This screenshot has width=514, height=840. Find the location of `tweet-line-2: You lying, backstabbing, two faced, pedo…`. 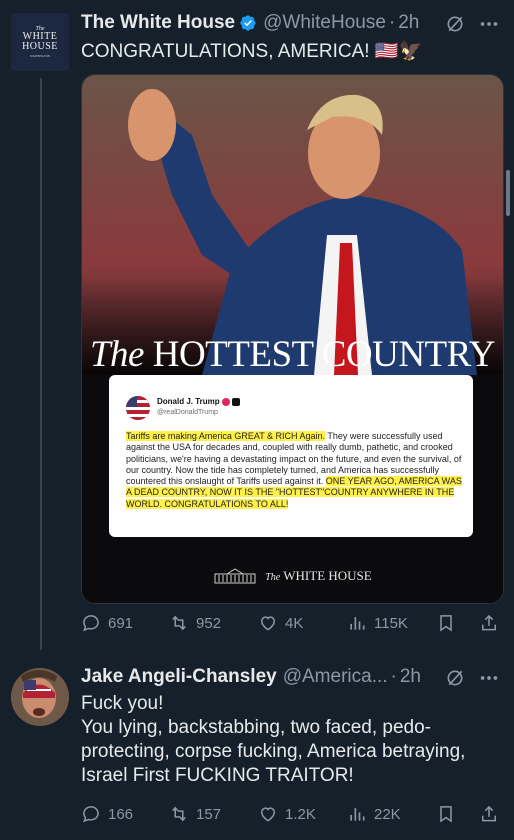

tweet-line-2: You lying, backstabbing, two faced, pedo… is located at coordinates (256, 727).